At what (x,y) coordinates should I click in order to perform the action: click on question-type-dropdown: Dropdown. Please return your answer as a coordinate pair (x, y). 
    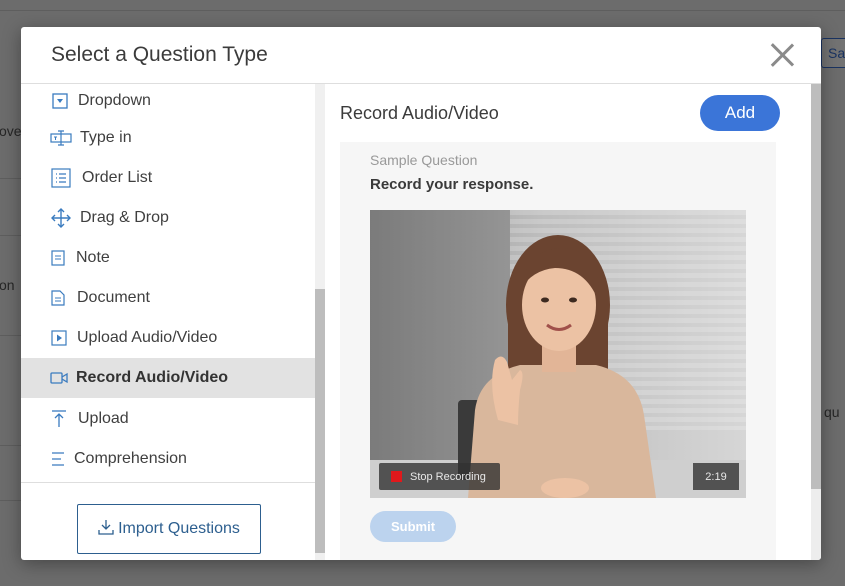
    Looking at the image, I should click on (168, 101).